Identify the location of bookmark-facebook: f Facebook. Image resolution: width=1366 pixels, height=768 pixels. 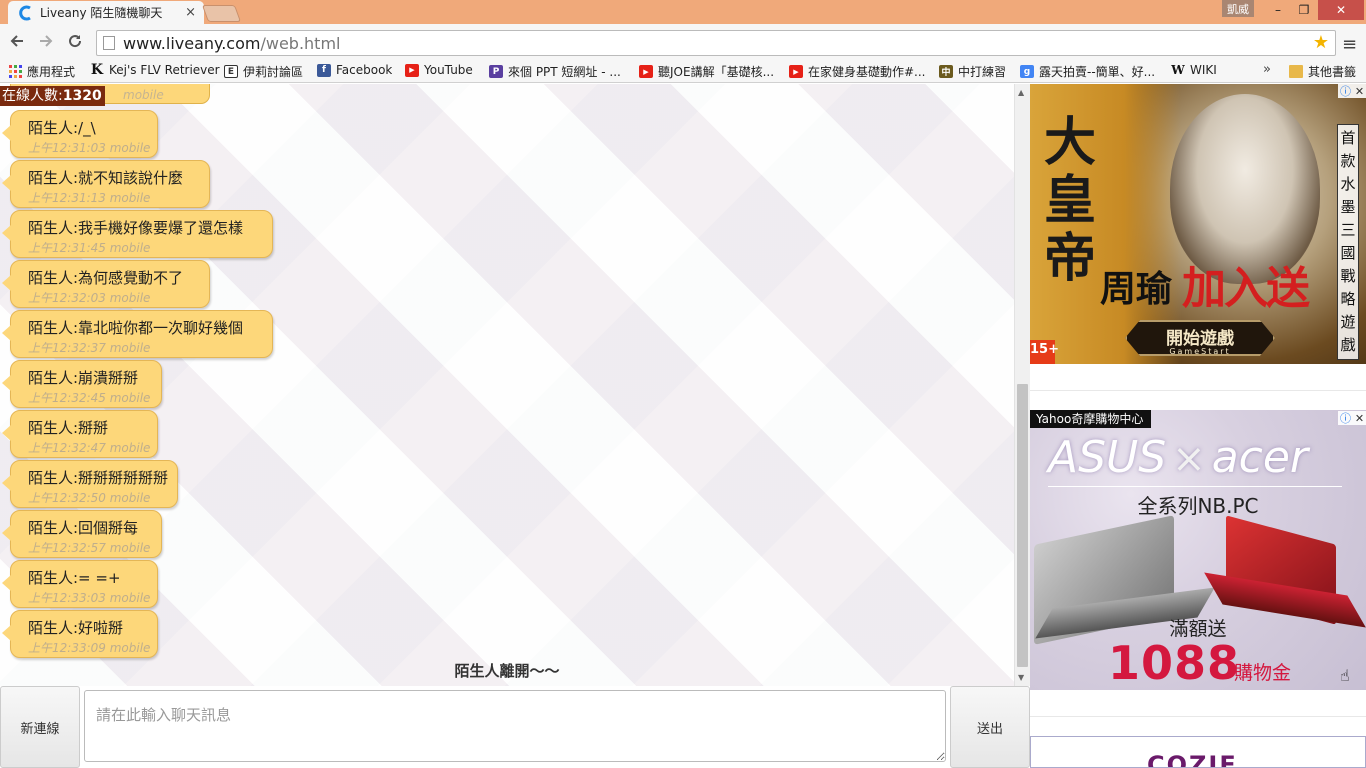
(354, 70).